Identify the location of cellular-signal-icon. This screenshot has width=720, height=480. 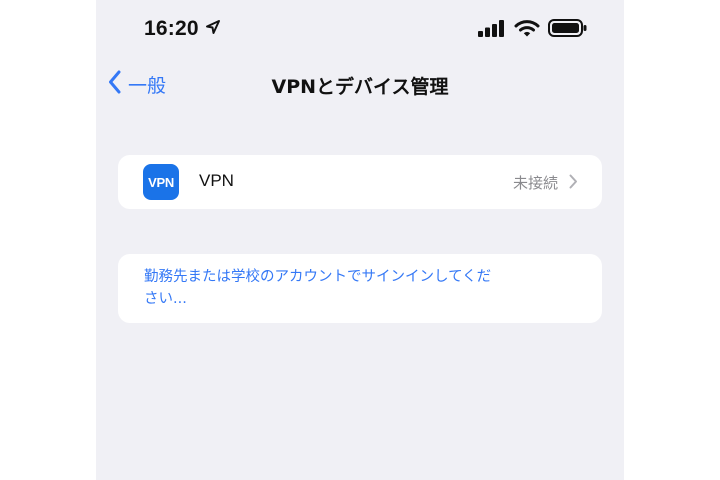
(492, 30).